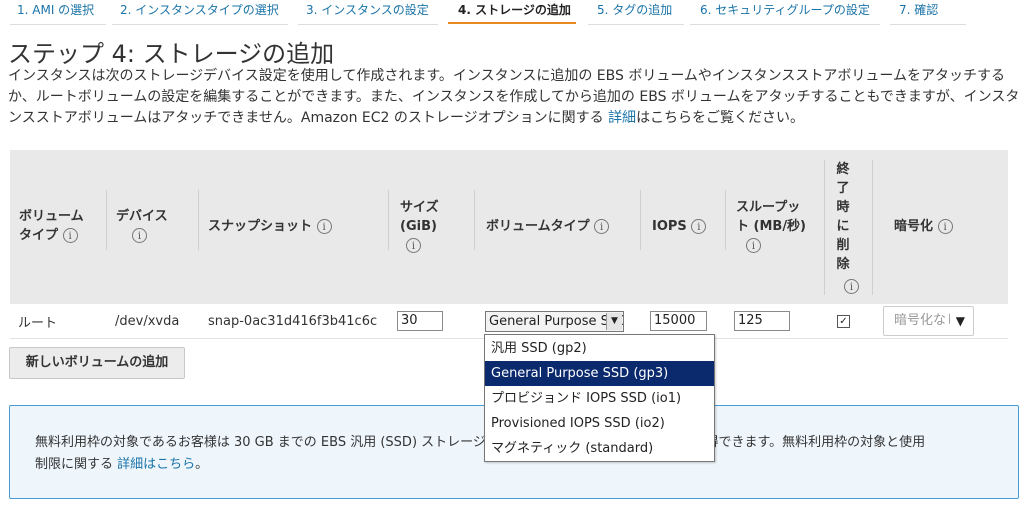  What do you see at coordinates (622, 118) in the screenshot?
I see `details-link: 詳細` at bounding box center [622, 118].